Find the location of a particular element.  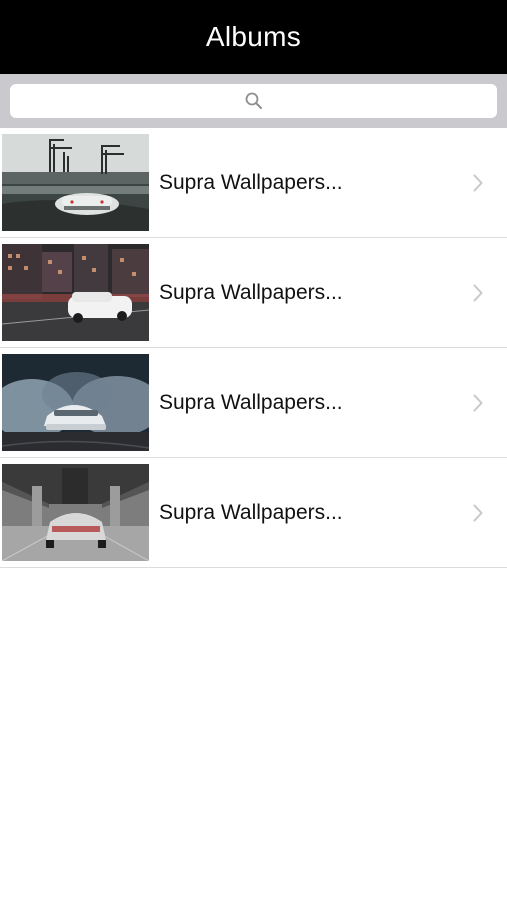

search-bar is located at coordinates (253, 101).